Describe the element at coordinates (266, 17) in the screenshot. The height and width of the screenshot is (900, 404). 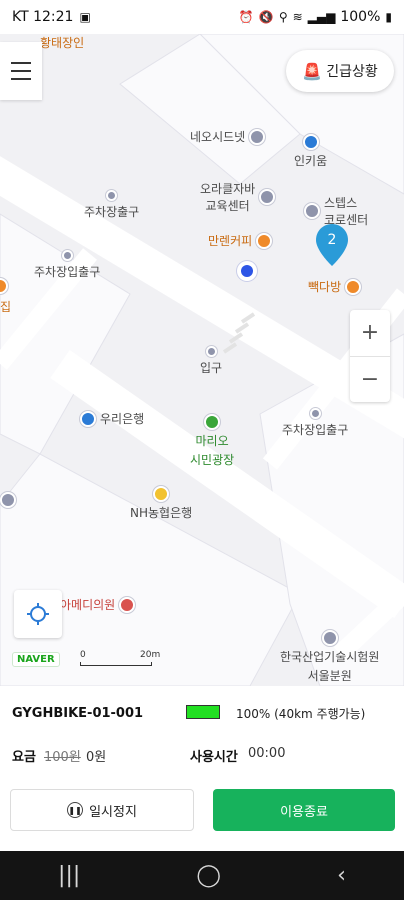
I see `mute-icon: 🔇` at that location.